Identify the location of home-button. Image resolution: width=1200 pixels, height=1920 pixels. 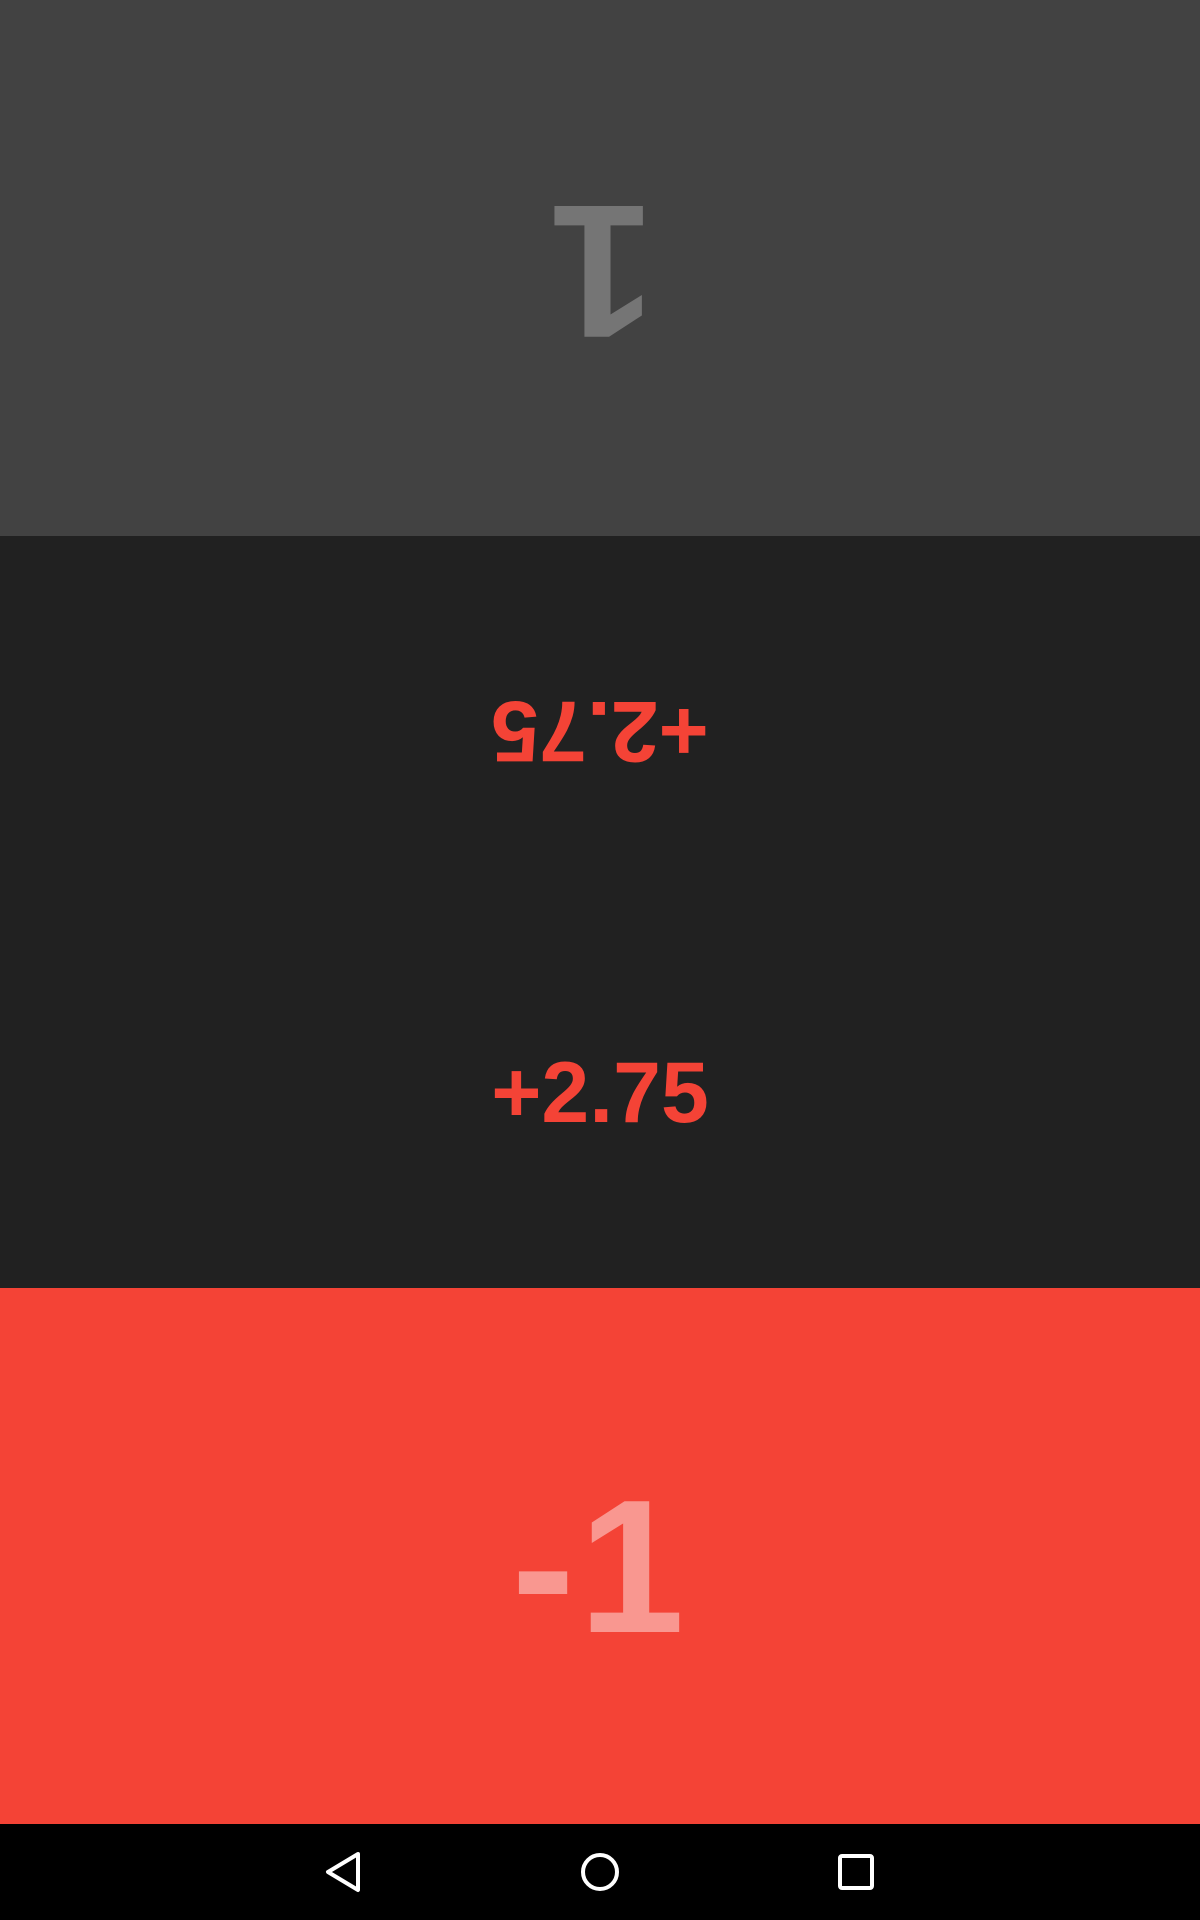
(600, 1872).